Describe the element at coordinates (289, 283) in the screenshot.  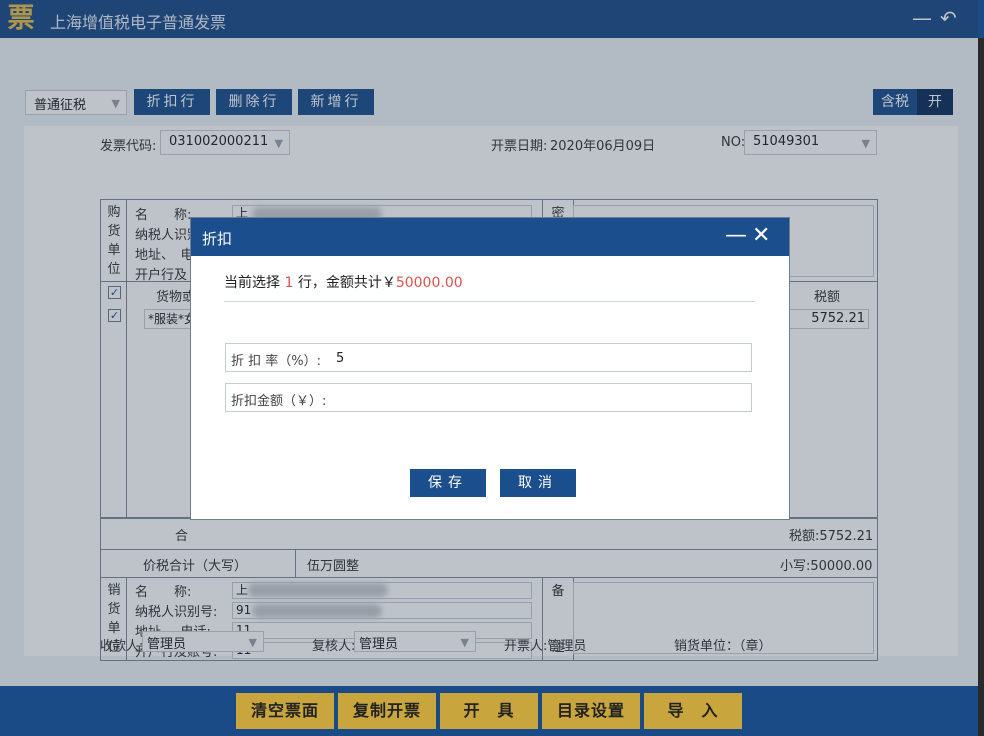
I see `summary-count: 1` at that location.